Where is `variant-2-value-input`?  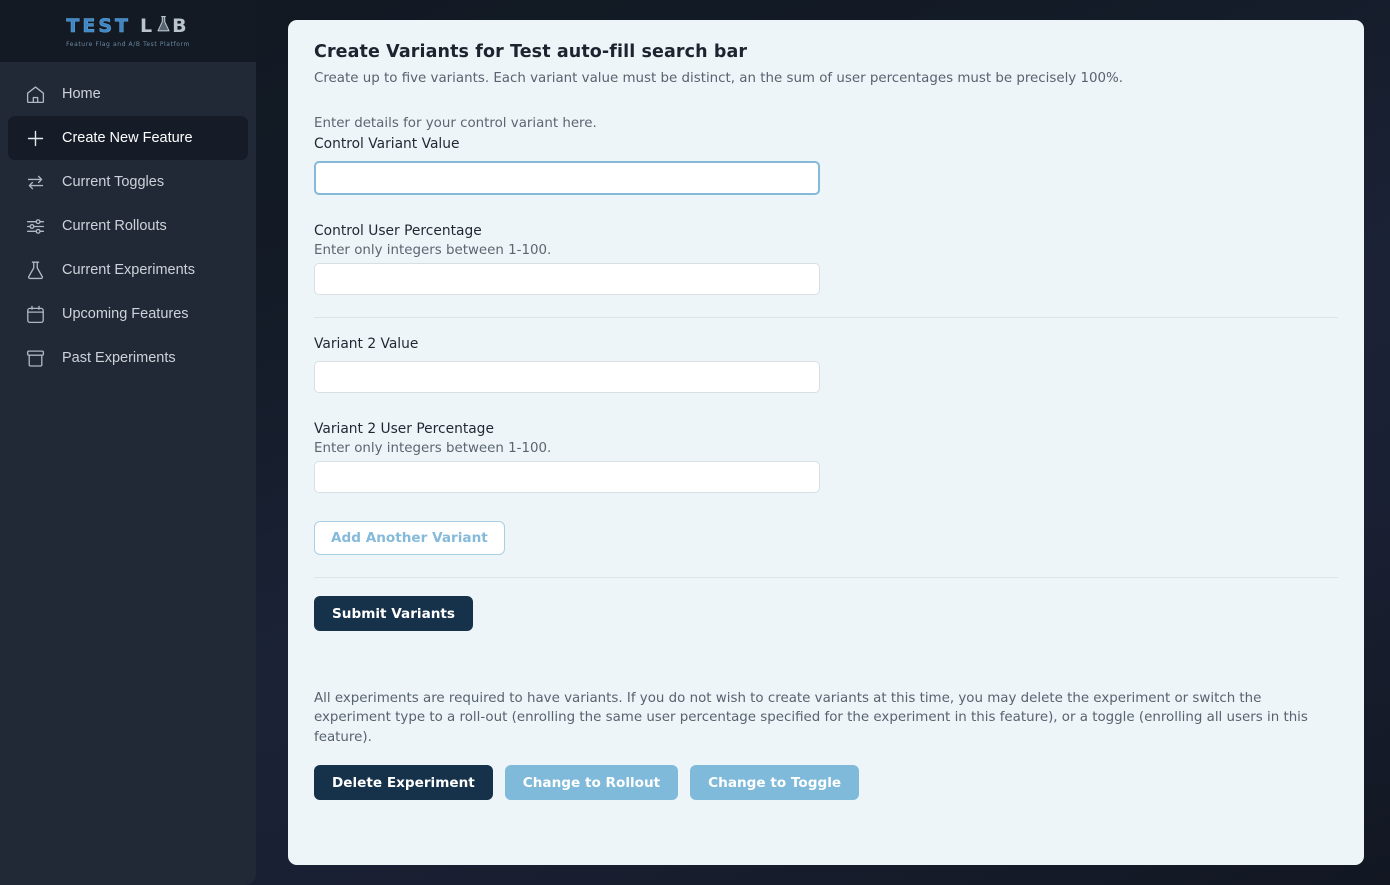 variant-2-value-input is located at coordinates (567, 377).